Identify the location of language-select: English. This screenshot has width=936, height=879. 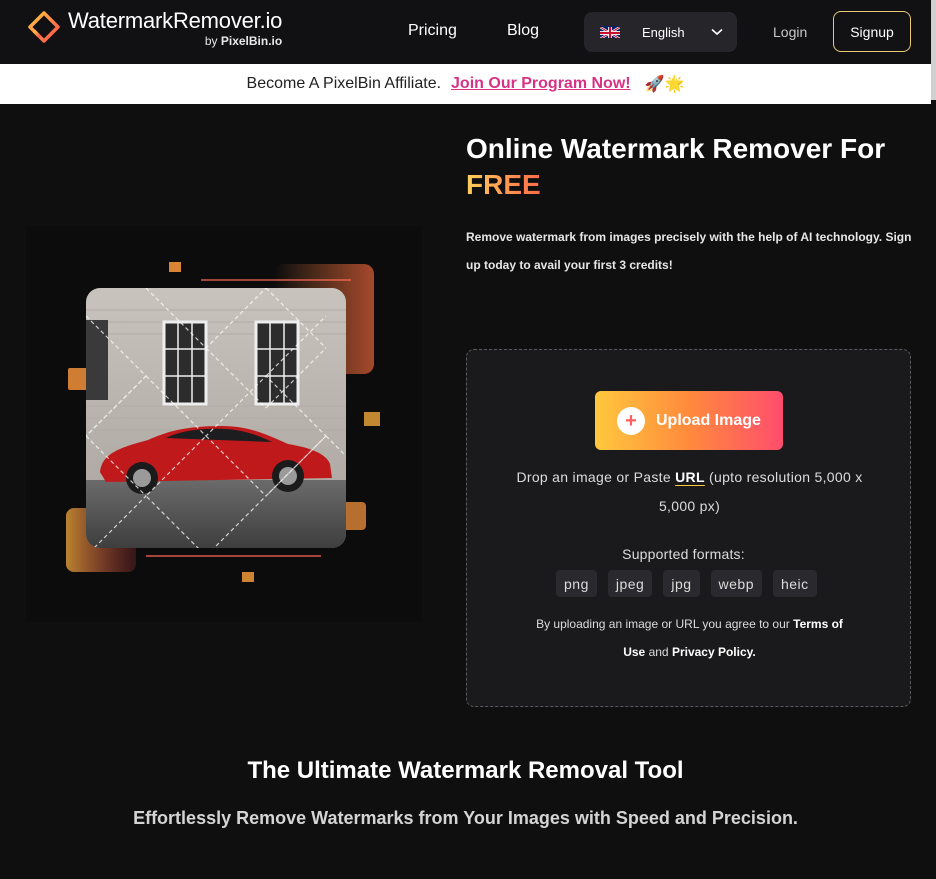
(660, 32).